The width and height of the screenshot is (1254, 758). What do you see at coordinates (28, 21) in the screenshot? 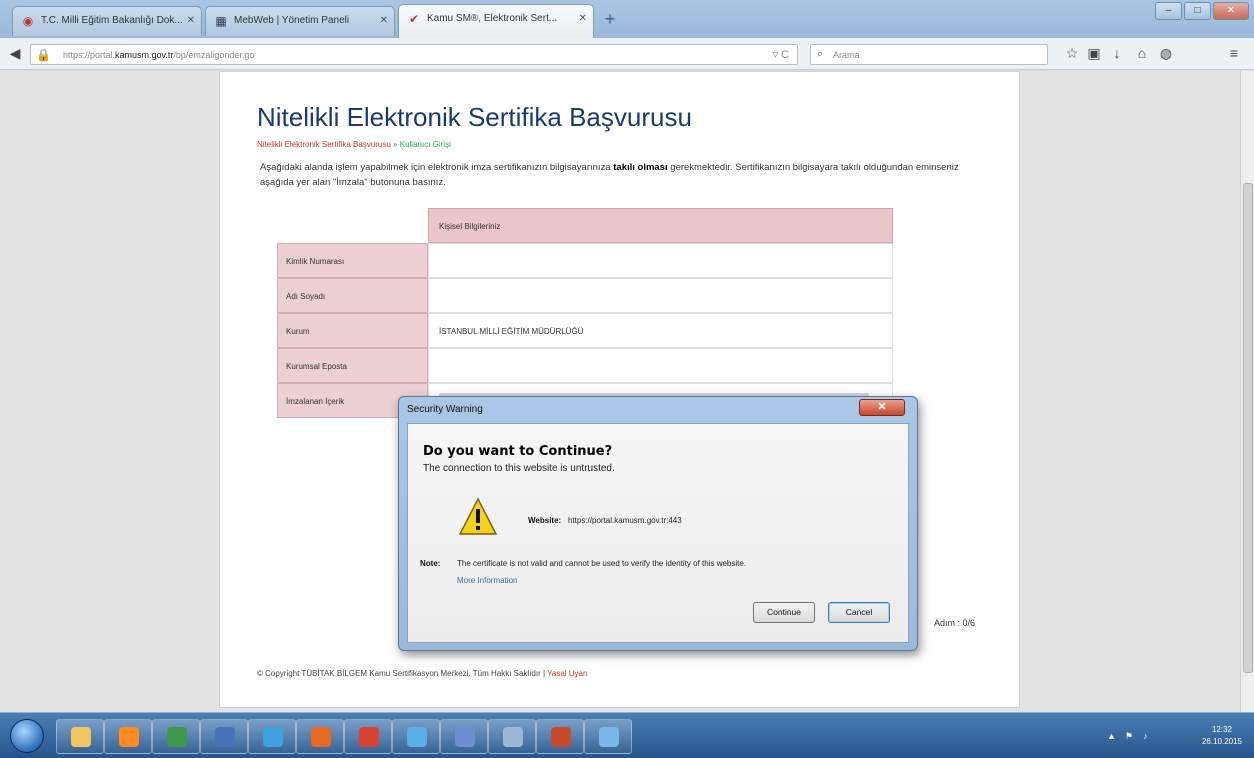
I see `meb-icon: ◉` at bounding box center [28, 21].